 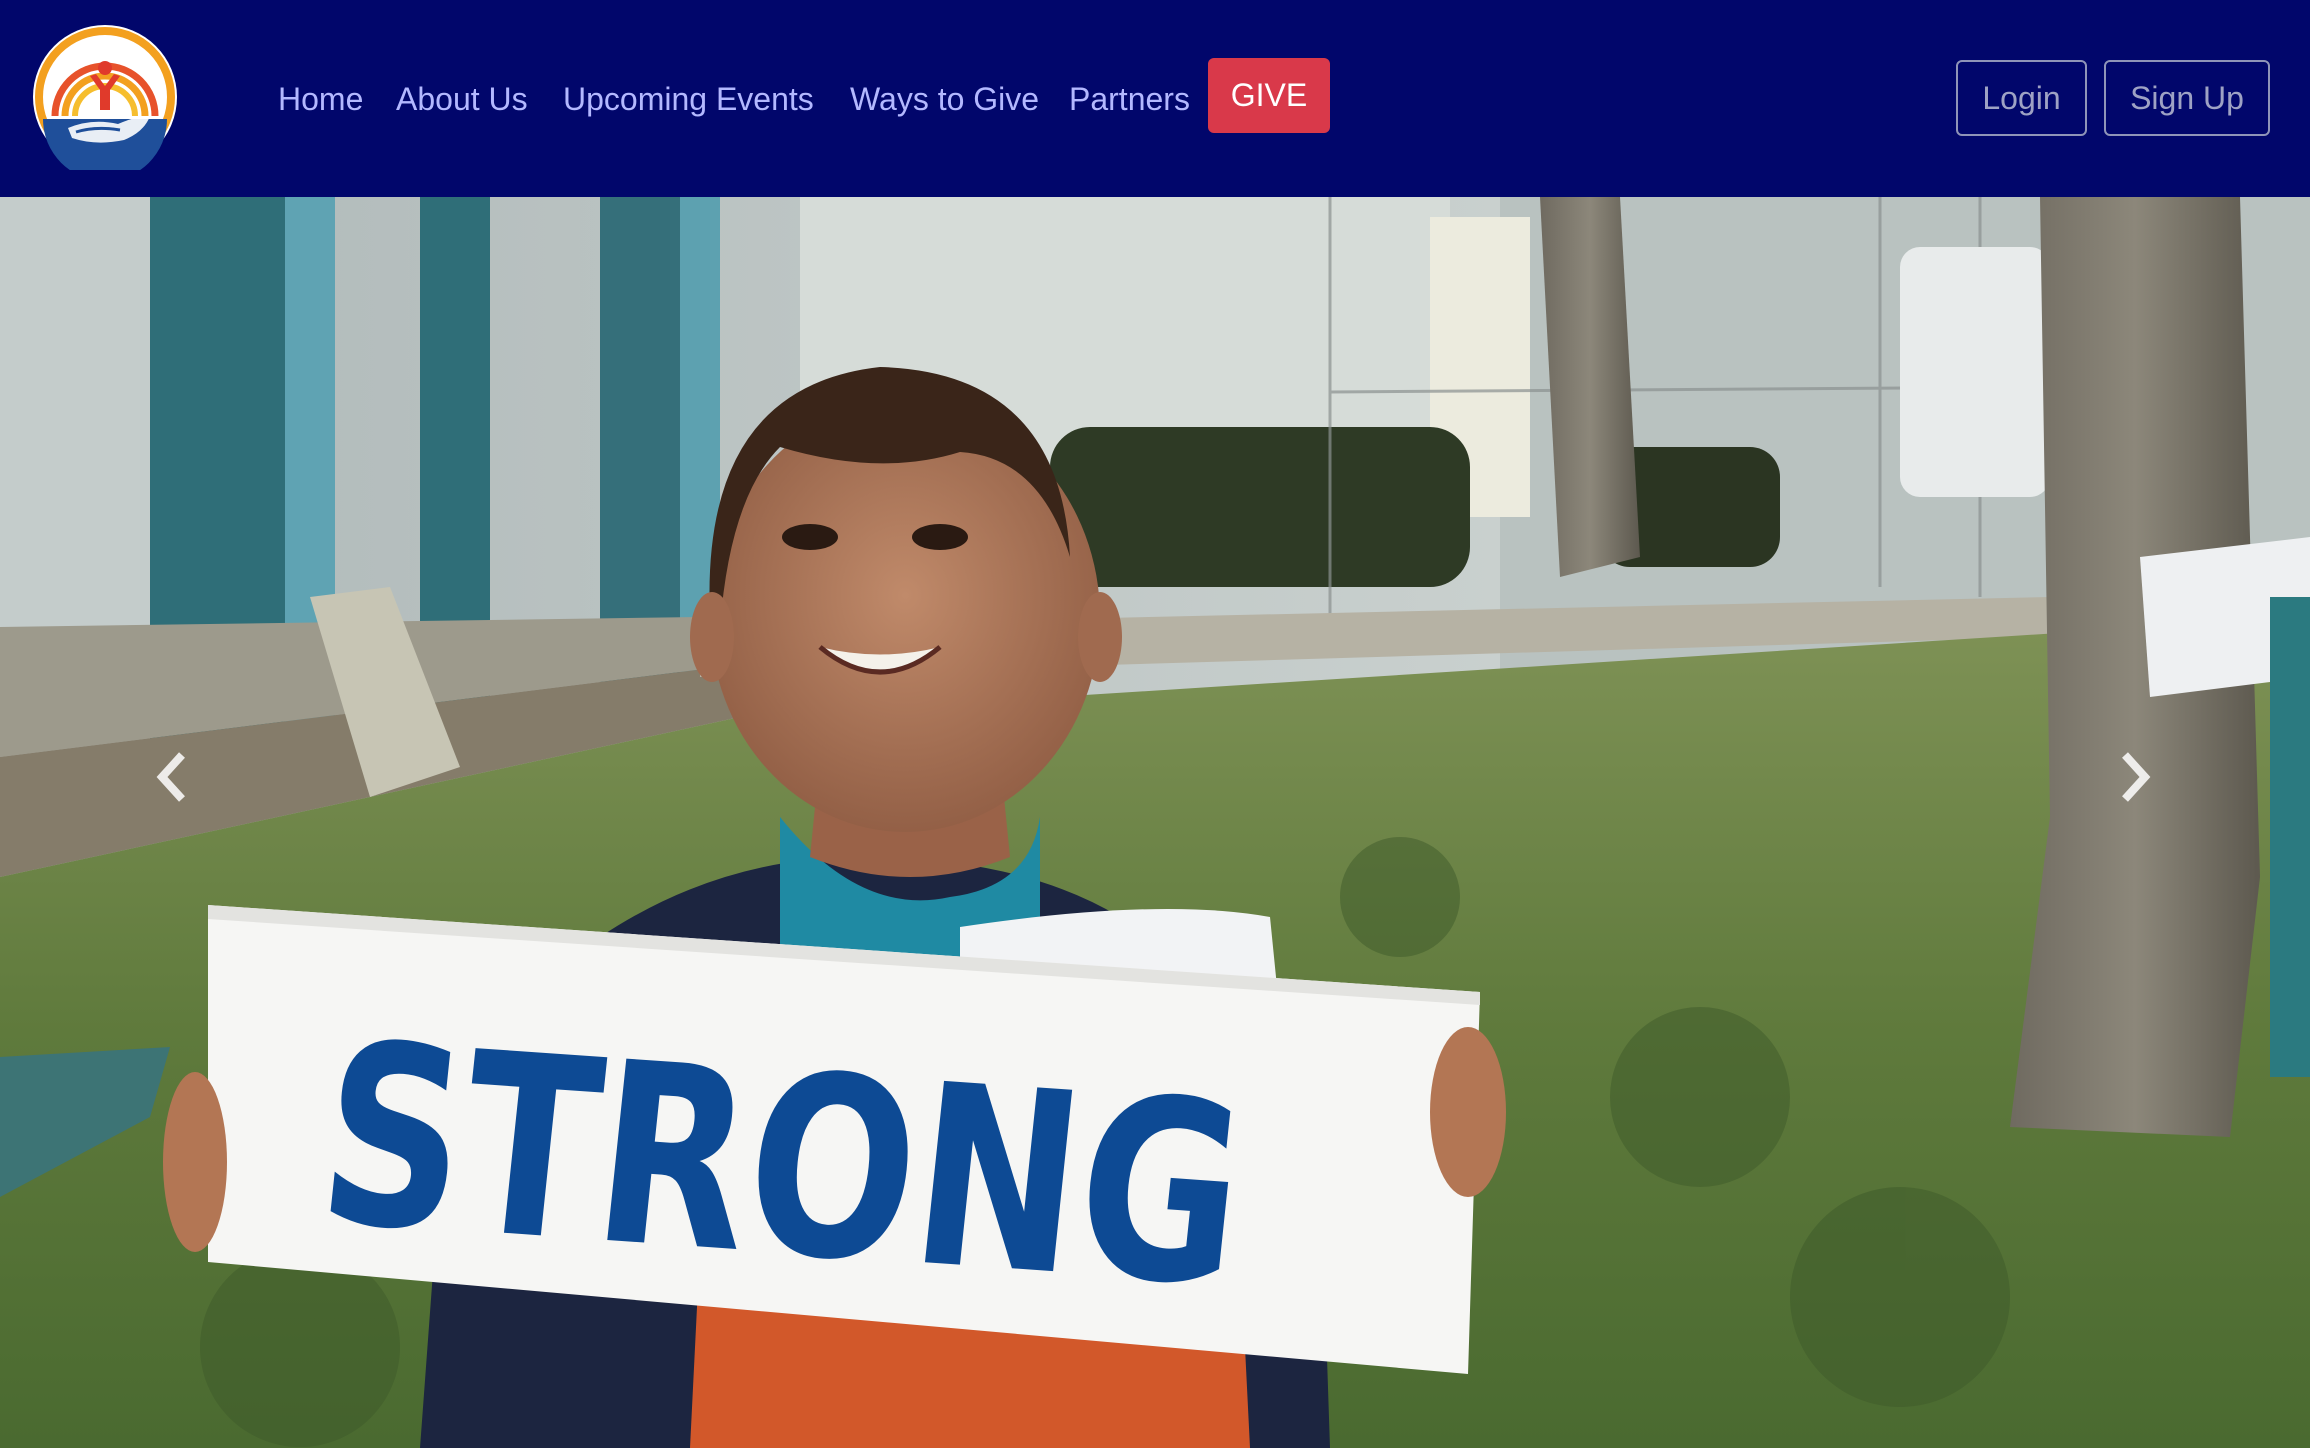 I want to click on carousel-prev-button, so click(x=172, y=777).